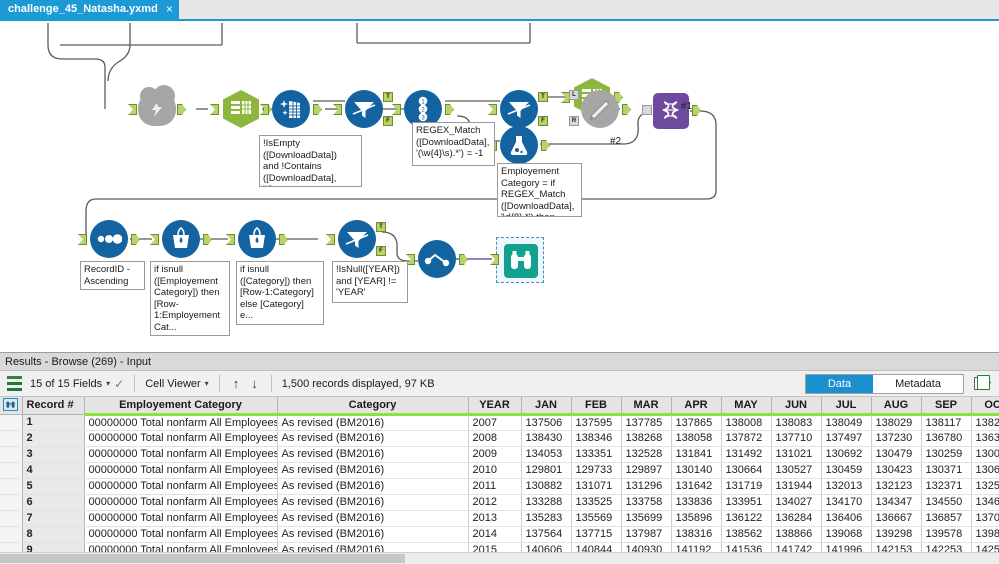 The width and height of the screenshot is (999, 564). I want to click on table-cell: 137497, so click(846, 438).